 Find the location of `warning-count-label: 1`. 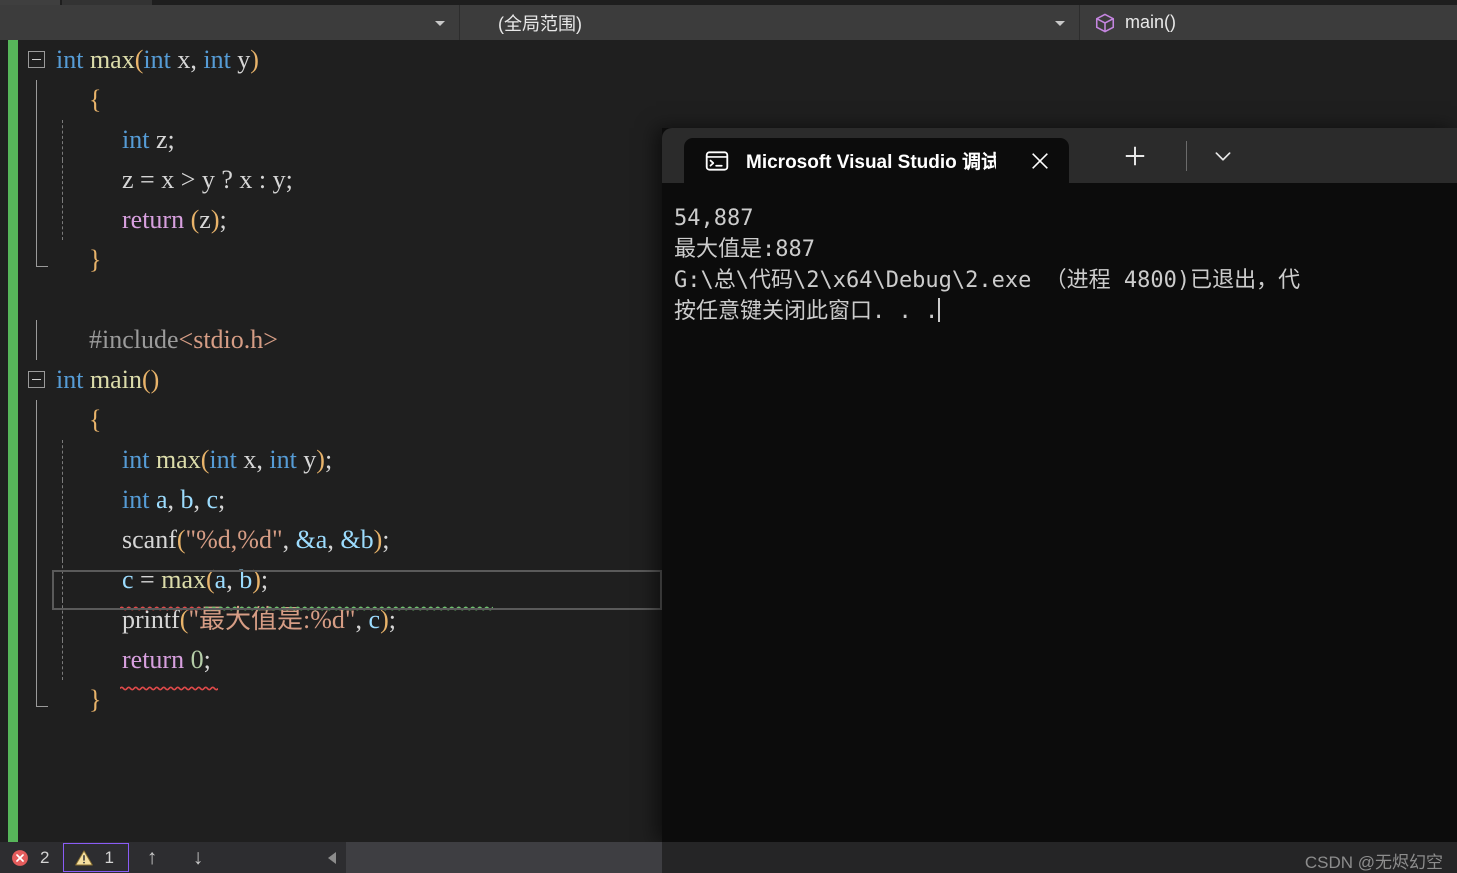

warning-count-label: 1 is located at coordinates (109, 857).